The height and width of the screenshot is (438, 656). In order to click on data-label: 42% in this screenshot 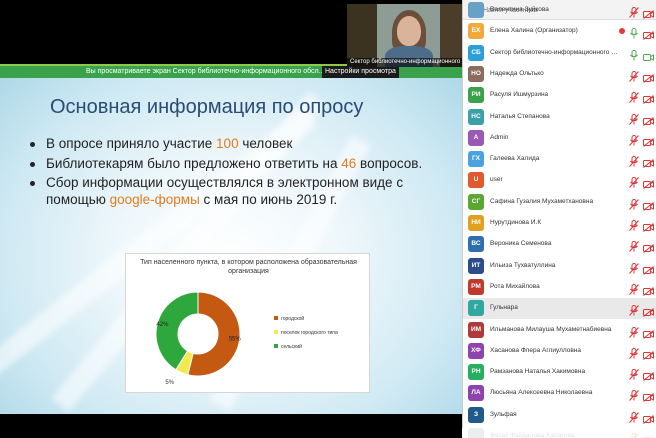, I will do `click(162, 325)`.